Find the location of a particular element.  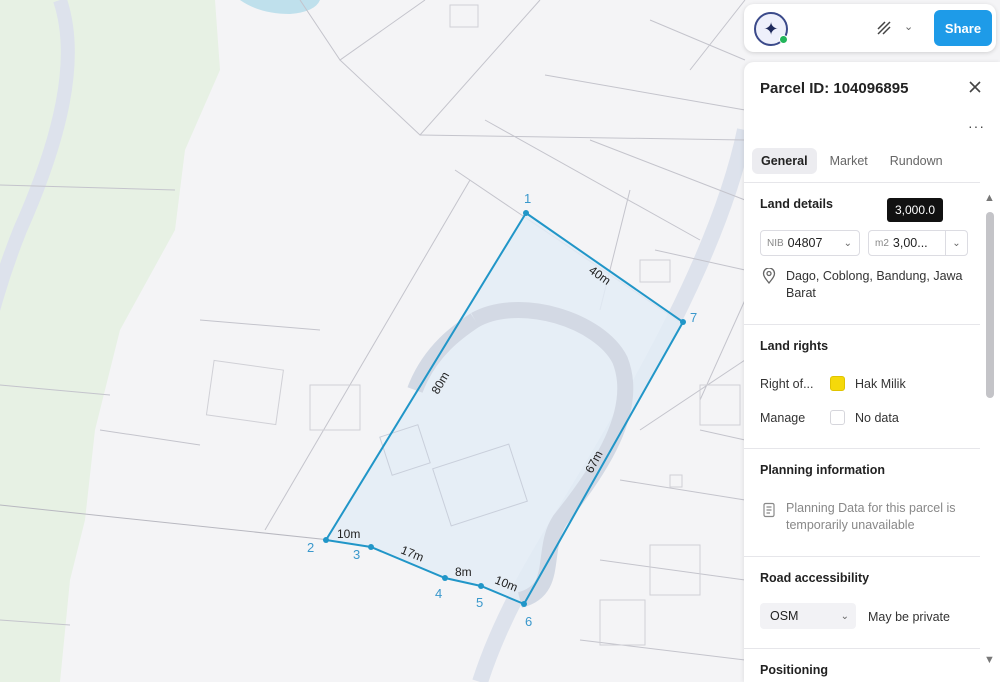

sparkle-icon: ✦ is located at coordinates (771, 29).